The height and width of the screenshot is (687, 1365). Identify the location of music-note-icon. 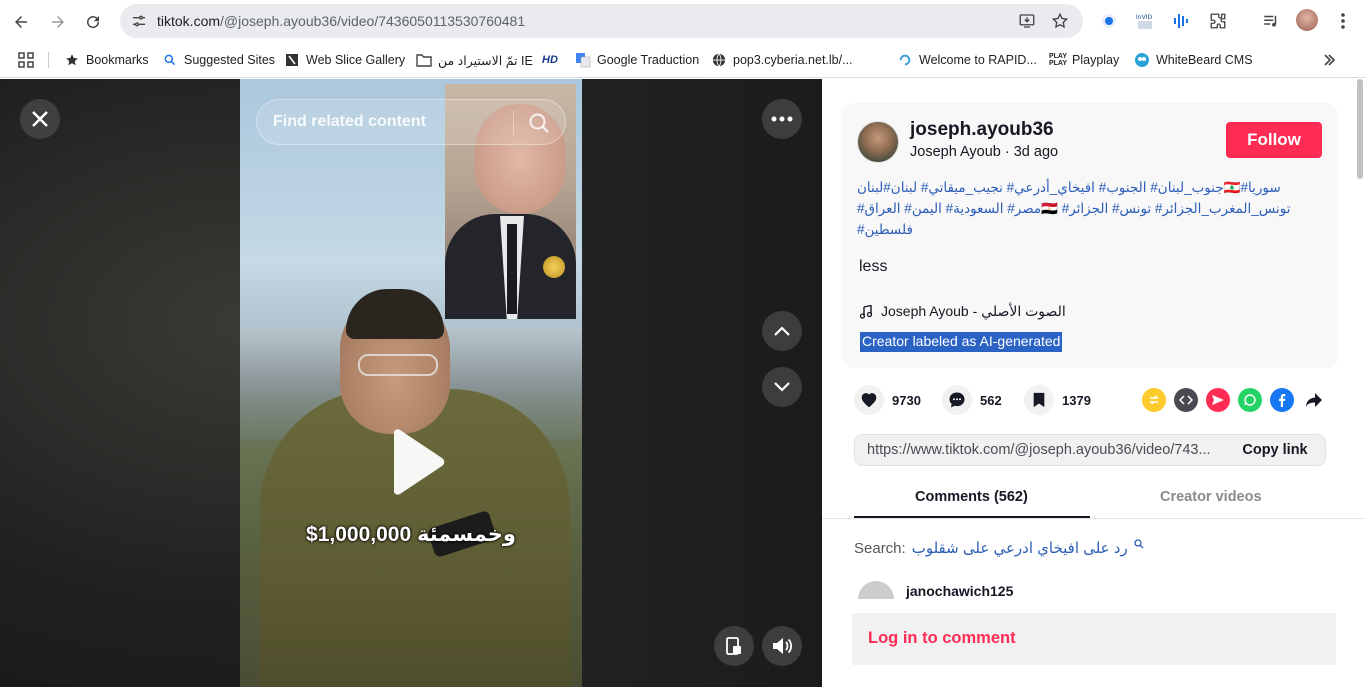
(866, 311).